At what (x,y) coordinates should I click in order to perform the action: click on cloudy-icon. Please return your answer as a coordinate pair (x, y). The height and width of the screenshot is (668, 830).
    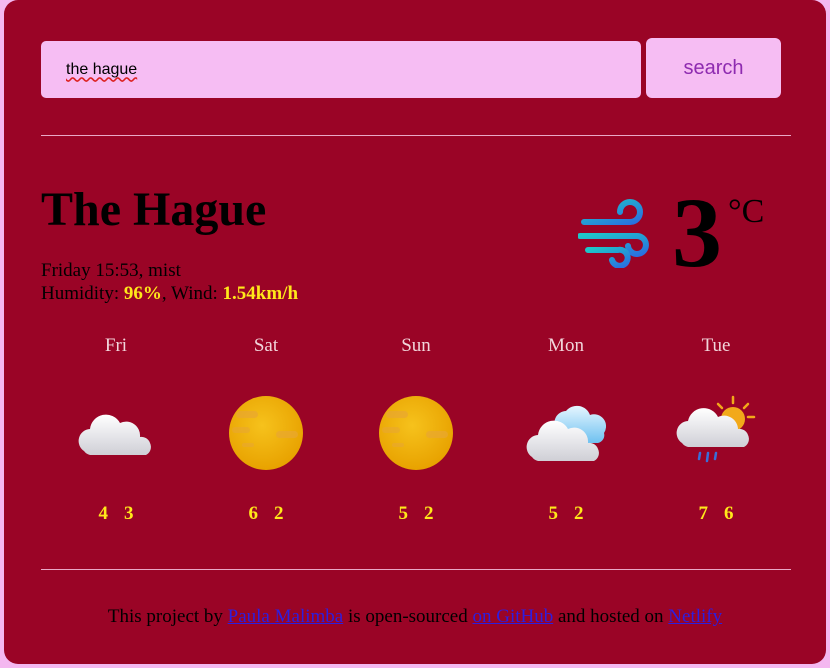
    Looking at the image, I should click on (566, 433).